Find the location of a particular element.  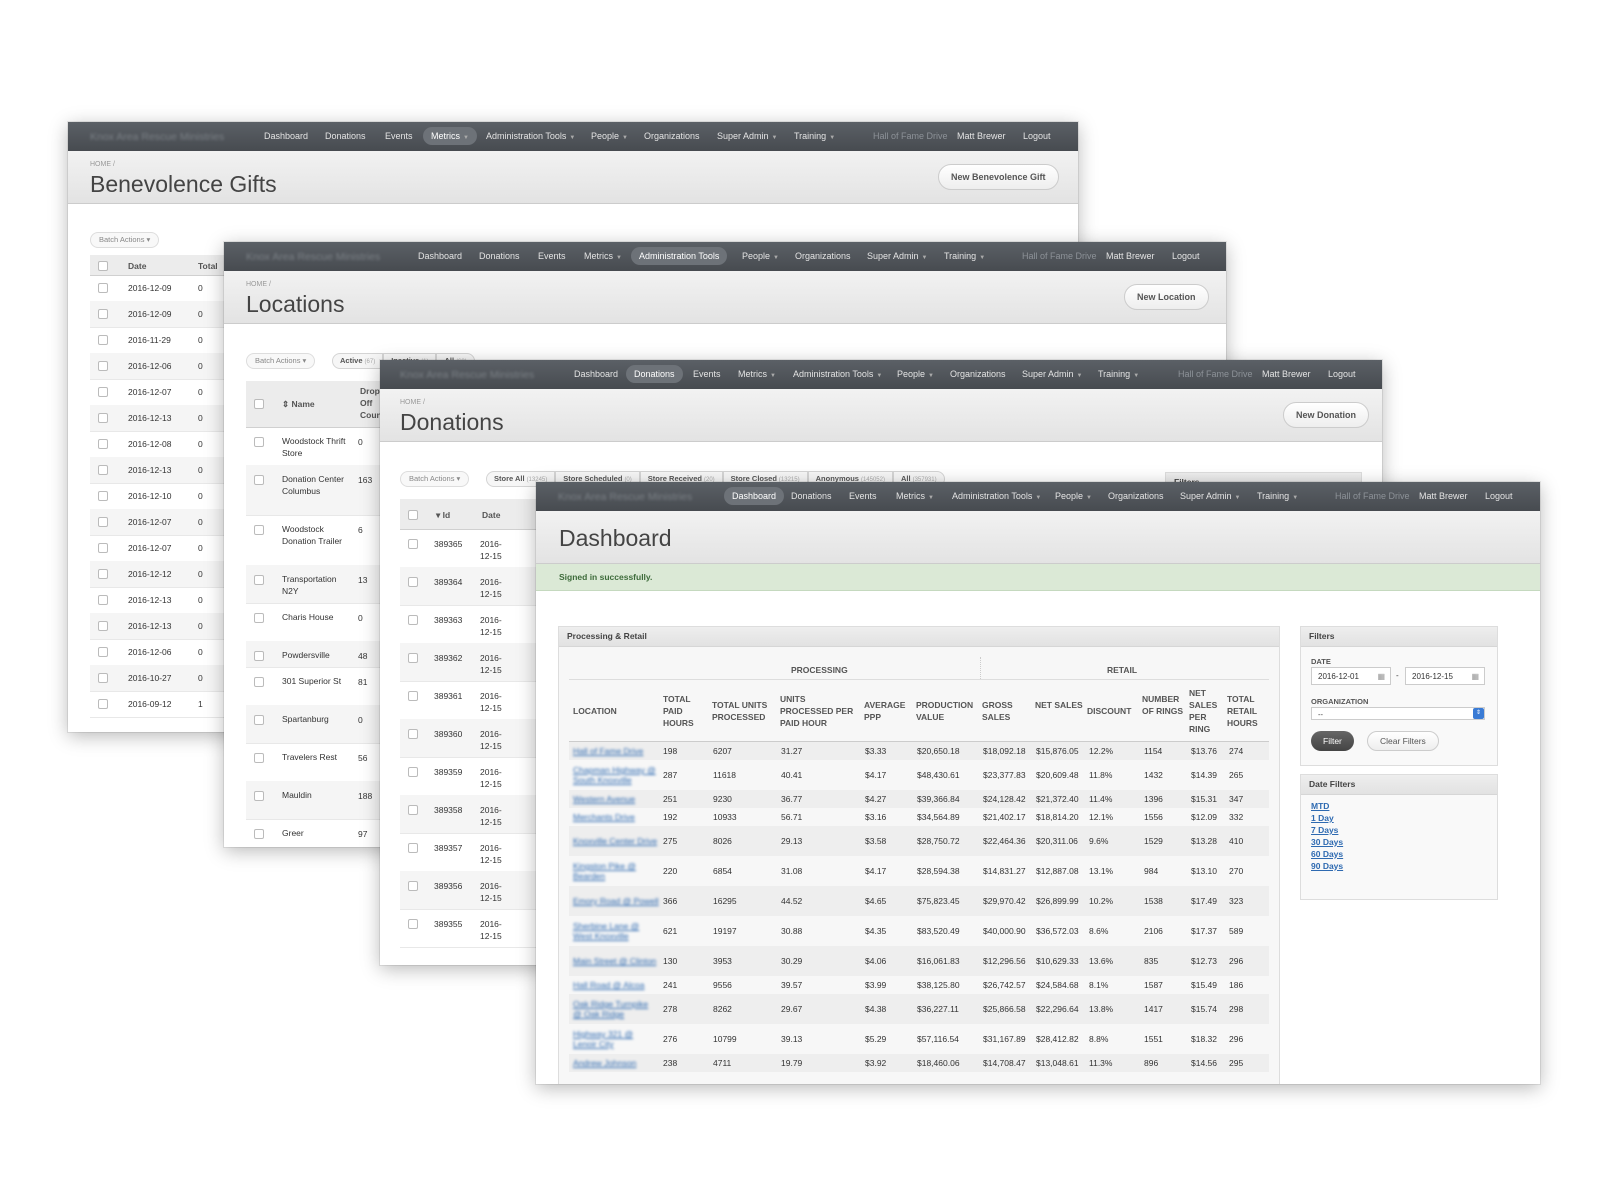

table-row: 2016-12-12 0 is located at coordinates (160, 574).